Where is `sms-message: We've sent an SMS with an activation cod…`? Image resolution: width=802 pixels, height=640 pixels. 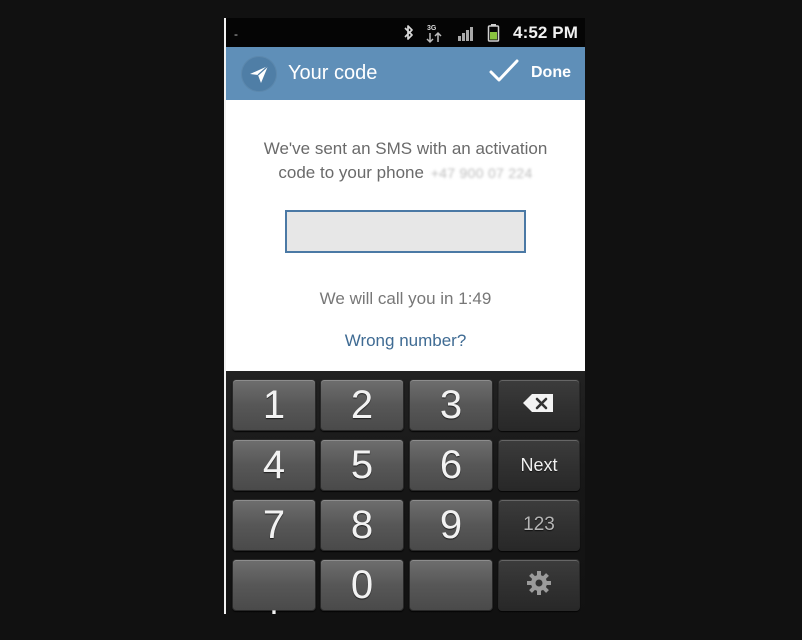 sms-message: We've sent an SMS with an activation cod… is located at coordinates (405, 161).